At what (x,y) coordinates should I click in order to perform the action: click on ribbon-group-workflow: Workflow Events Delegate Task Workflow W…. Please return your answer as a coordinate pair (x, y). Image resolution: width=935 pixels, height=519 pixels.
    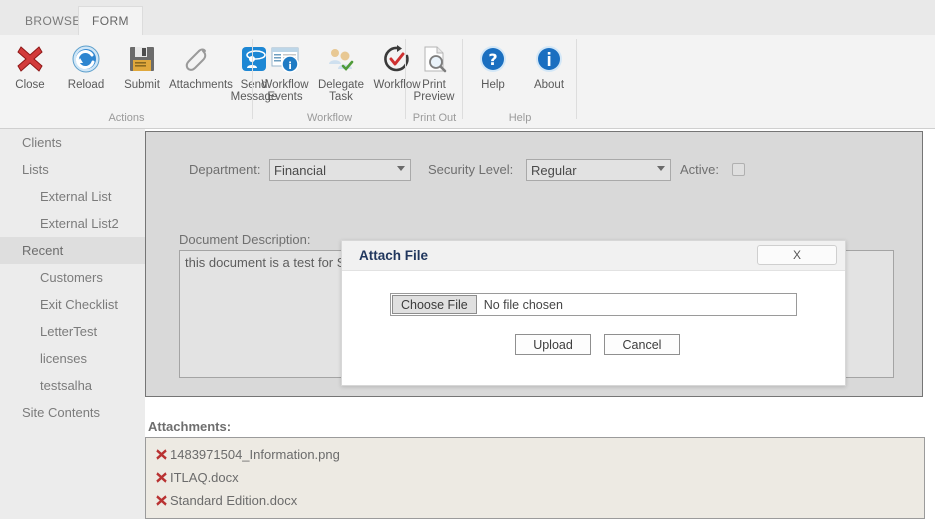
    Looking at the image, I should click on (337, 81).